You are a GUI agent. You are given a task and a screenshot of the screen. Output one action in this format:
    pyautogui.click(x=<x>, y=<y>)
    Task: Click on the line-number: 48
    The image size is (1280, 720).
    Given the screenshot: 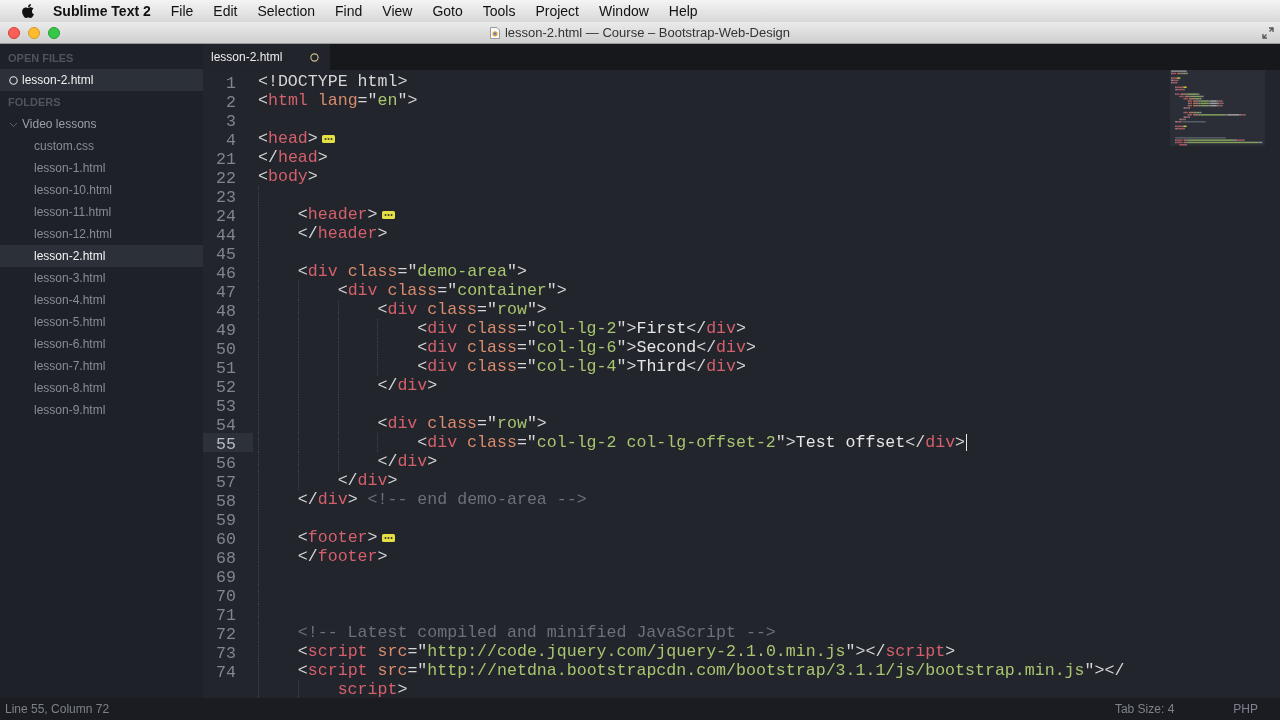 What is the action you would take?
    pyautogui.click(x=226, y=311)
    